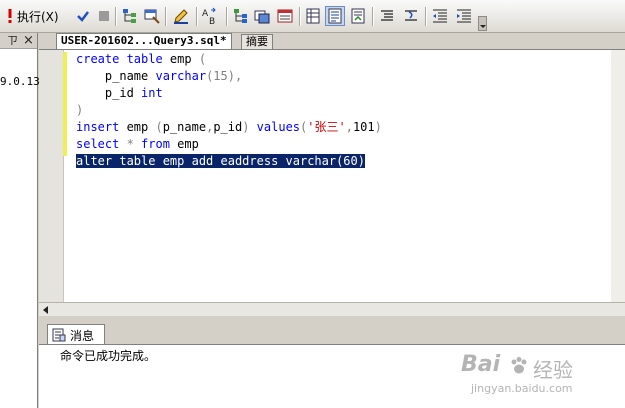  I want to click on server-node: 9.0.13, so click(20, 81).